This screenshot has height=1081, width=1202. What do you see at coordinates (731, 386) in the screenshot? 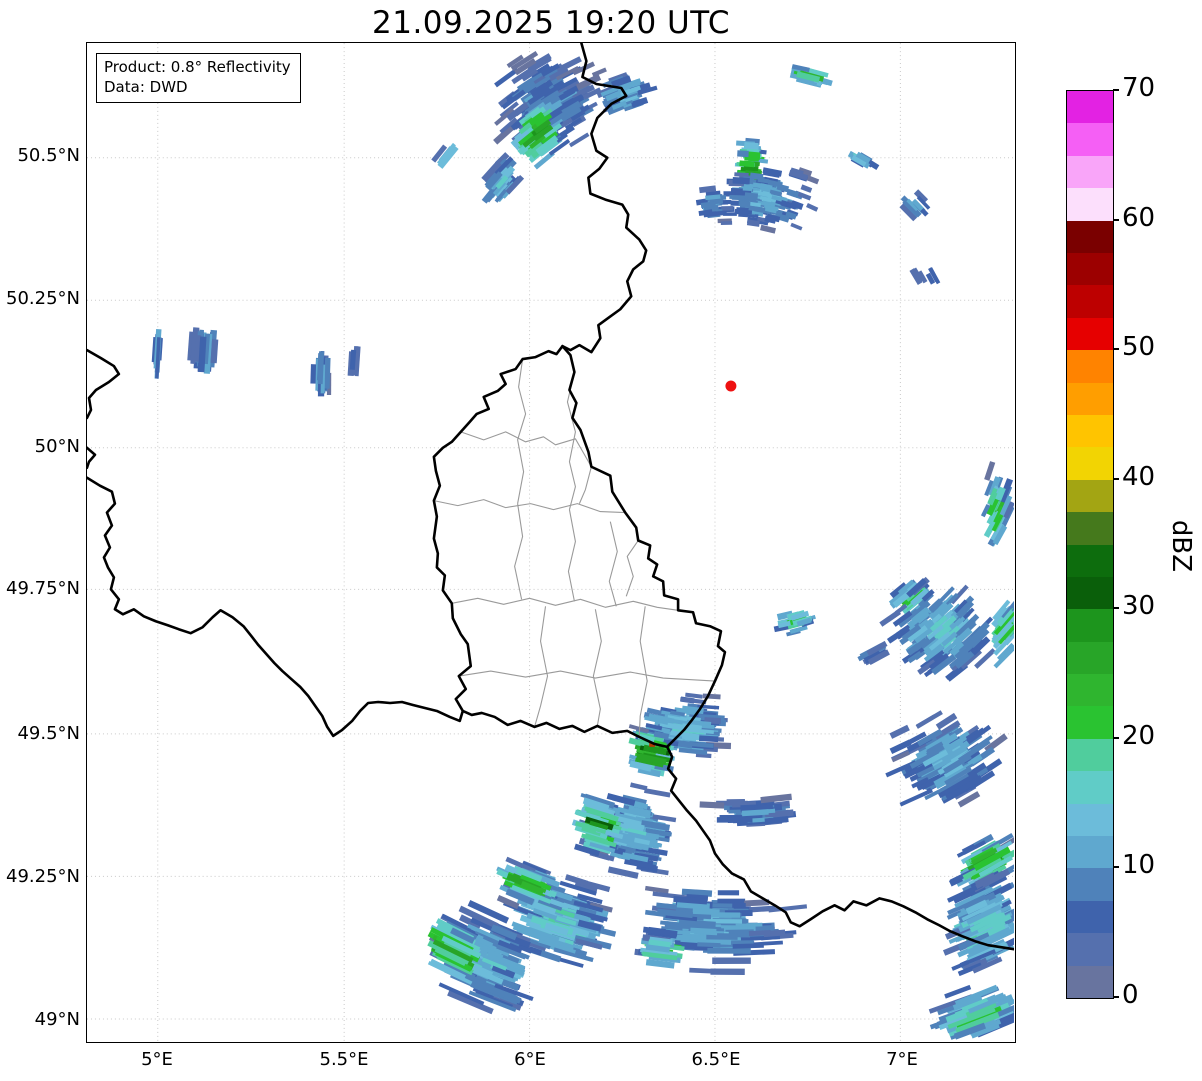
I see `radar-site-marker` at bounding box center [731, 386].